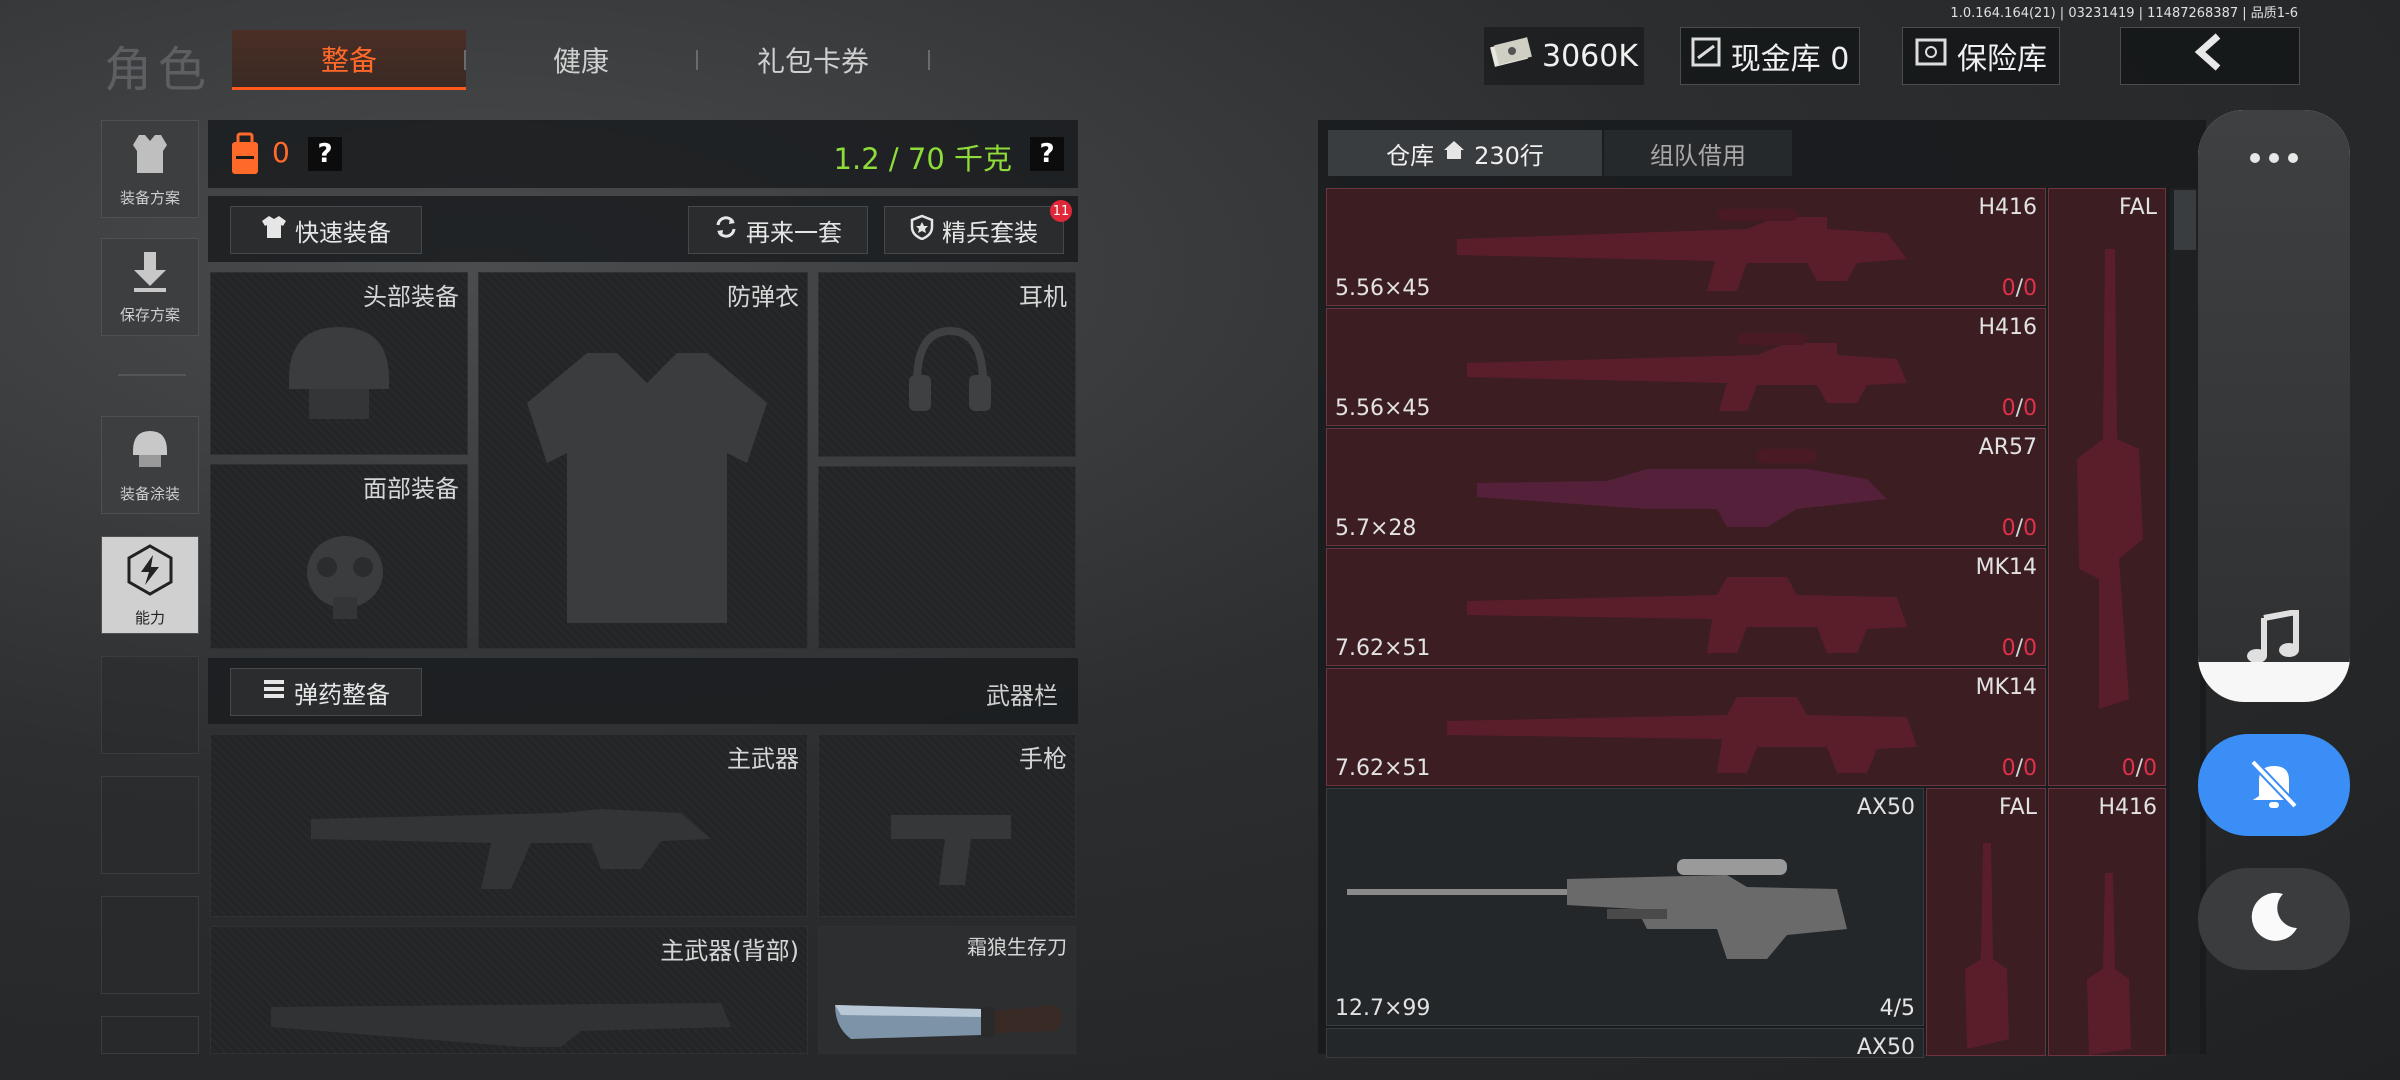  Describe the element at coordinates (152, 375) in the screenshot. I see `sidebar-divider` at that location.